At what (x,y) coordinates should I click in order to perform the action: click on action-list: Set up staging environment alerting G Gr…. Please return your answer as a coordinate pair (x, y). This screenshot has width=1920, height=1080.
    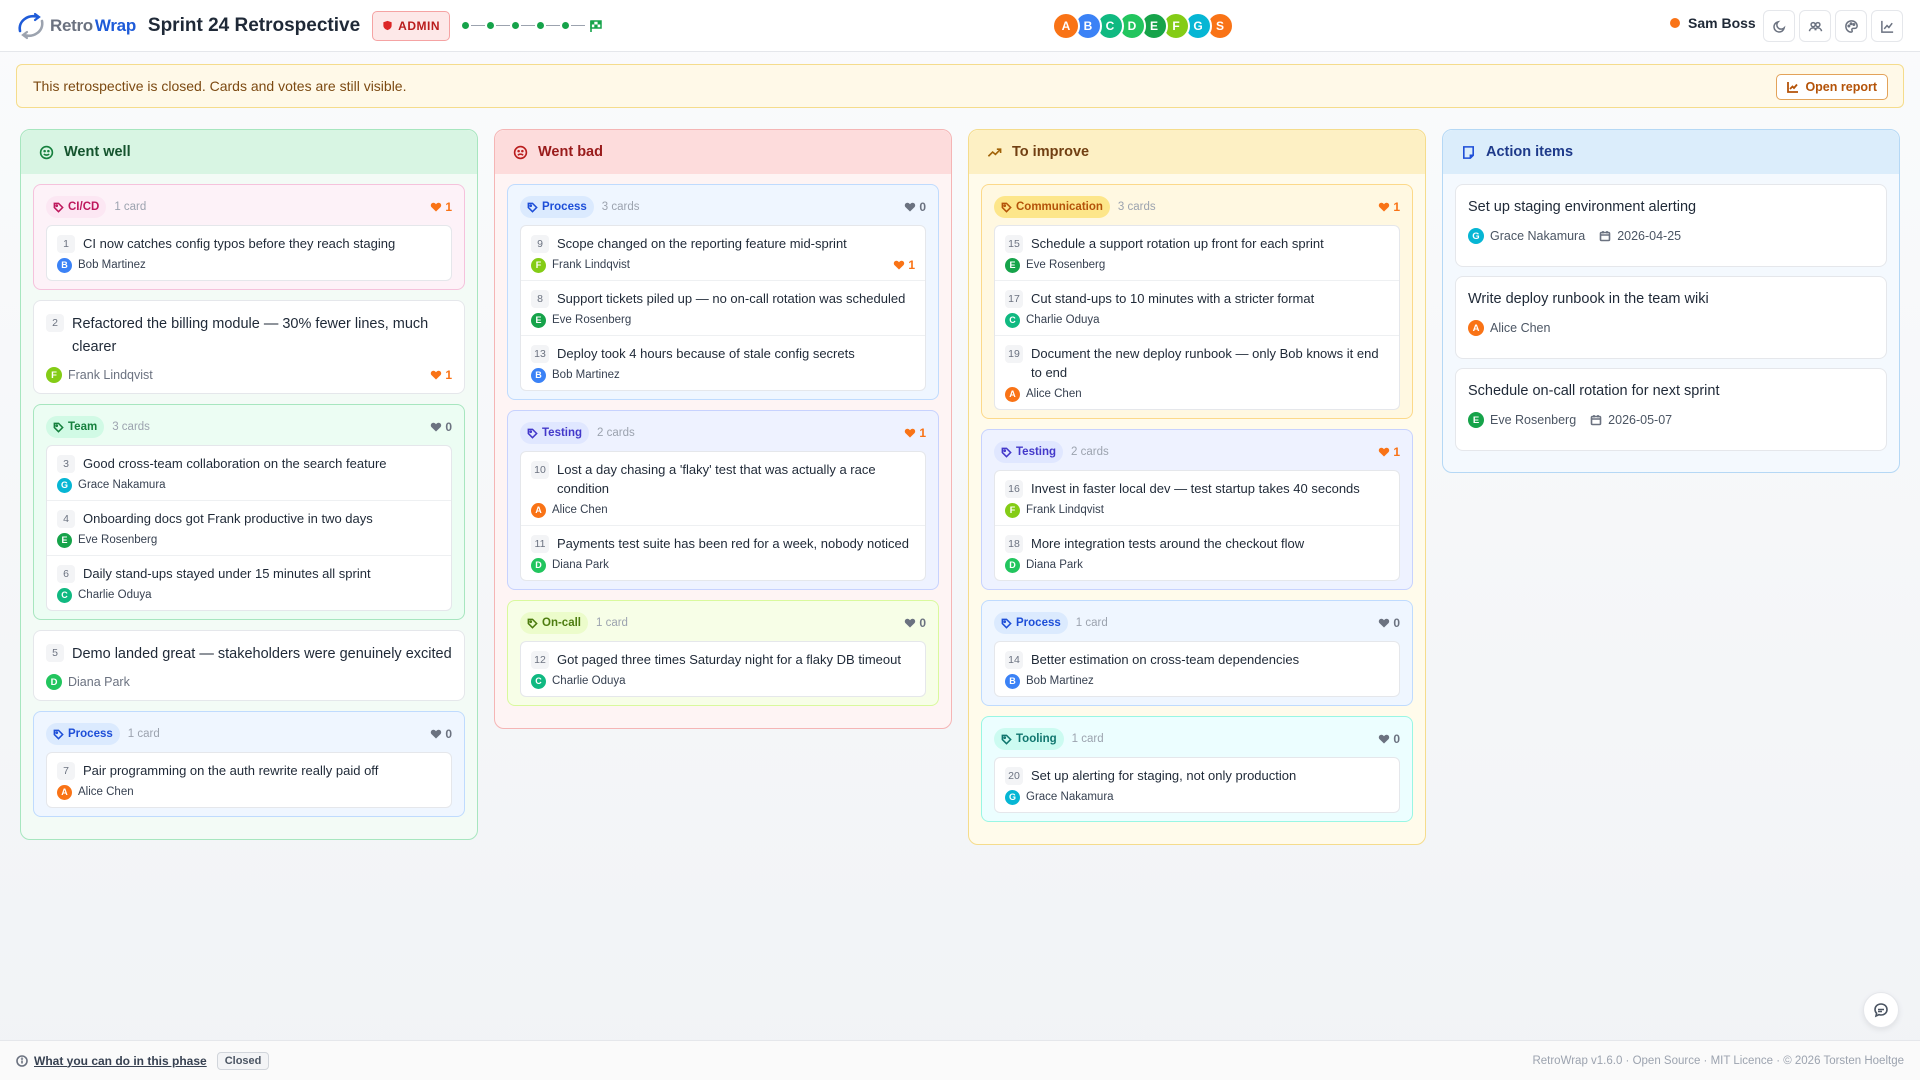
    Looking at the image, I should click on (1671, 317).